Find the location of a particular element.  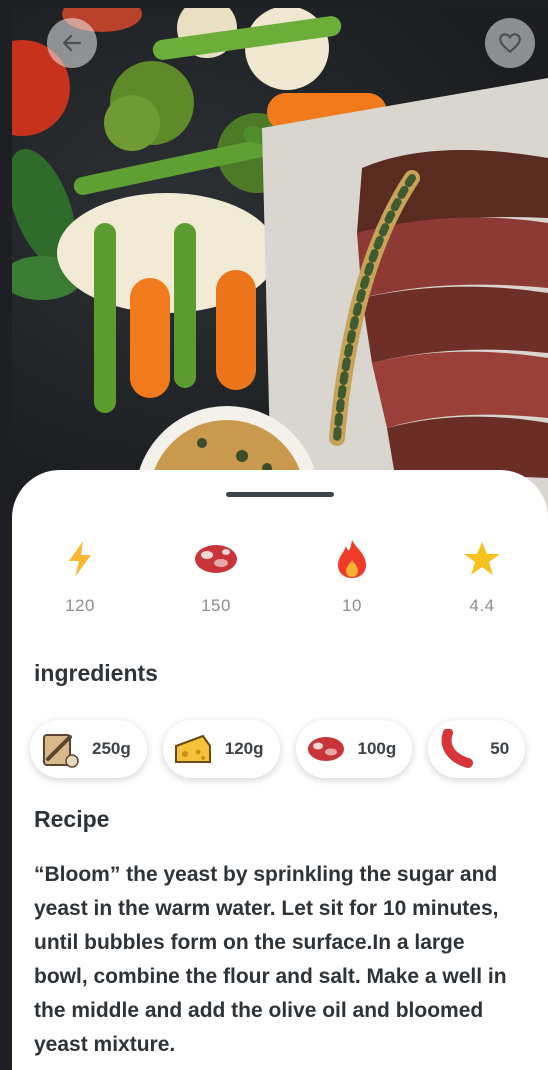

ingredients-title: ingredients is located at coordinates (96, 673).